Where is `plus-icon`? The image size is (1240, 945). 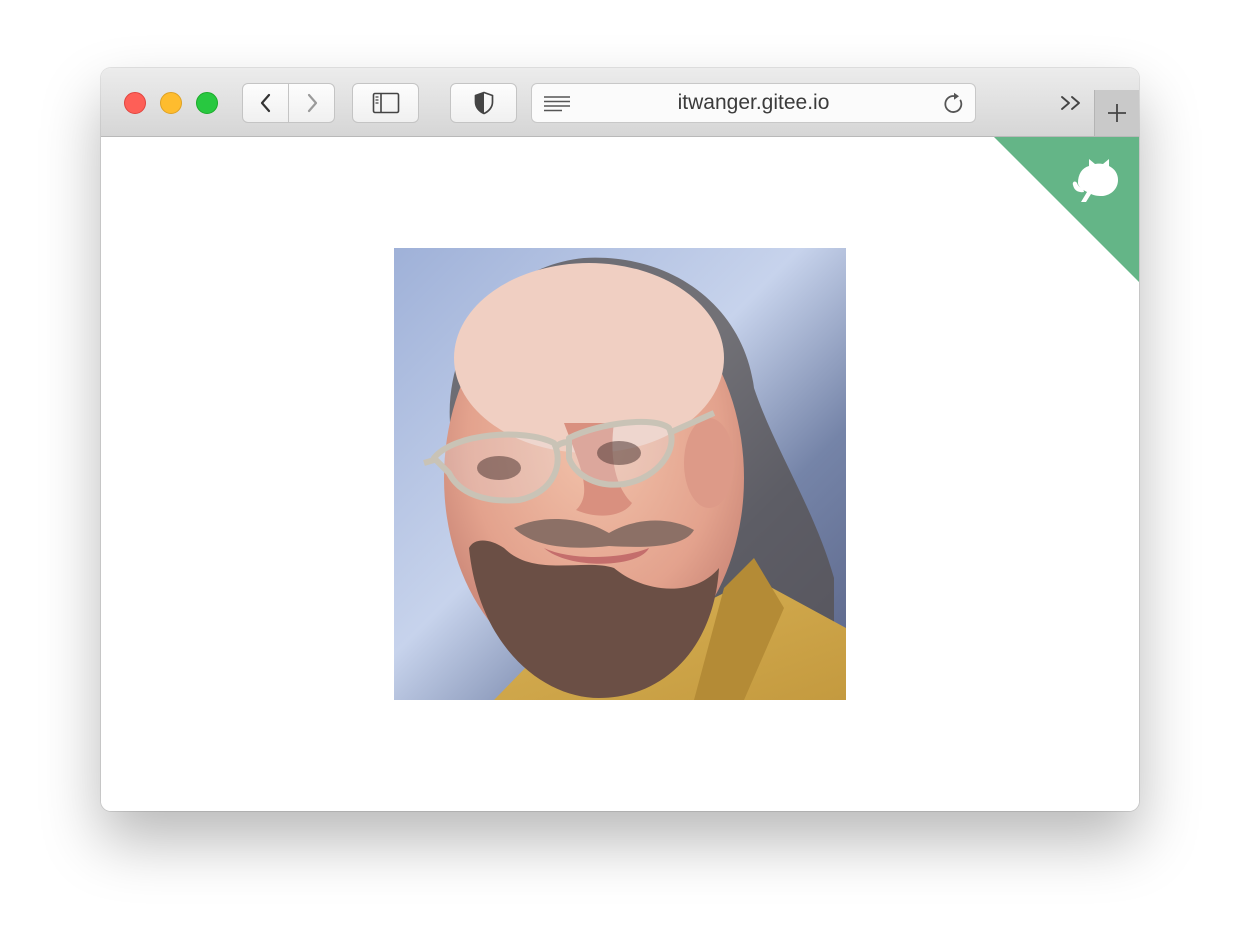
plus-icon is located at coordinates (1117, 113).